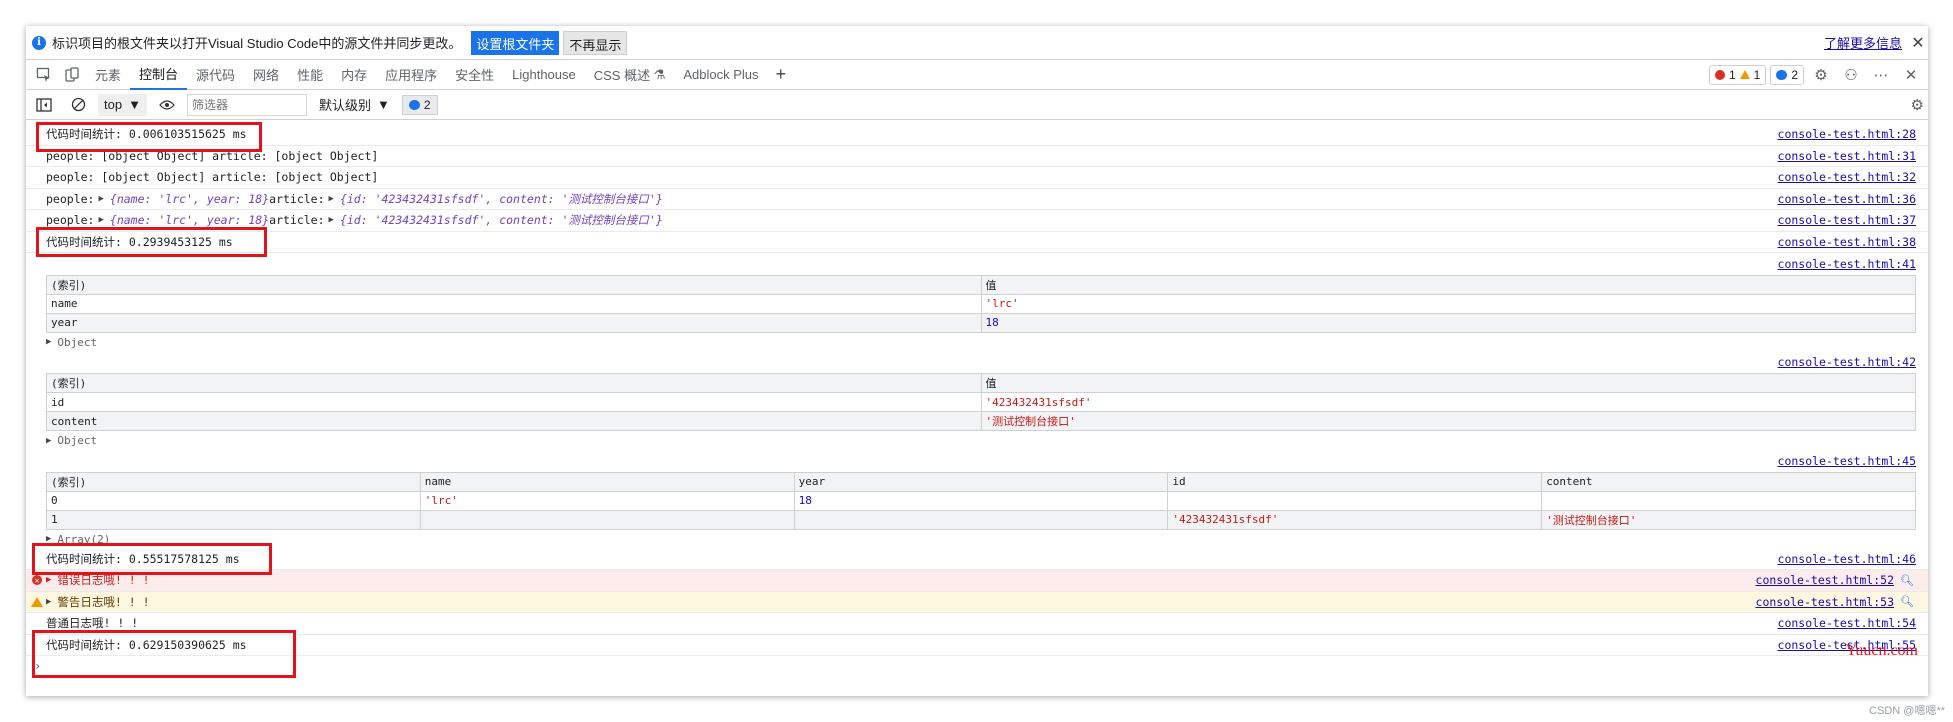 The image size is (1953, 722). Describe the element at coordinates (266, 75) in the screenshot. I see `tab-network: 网络` at that location.